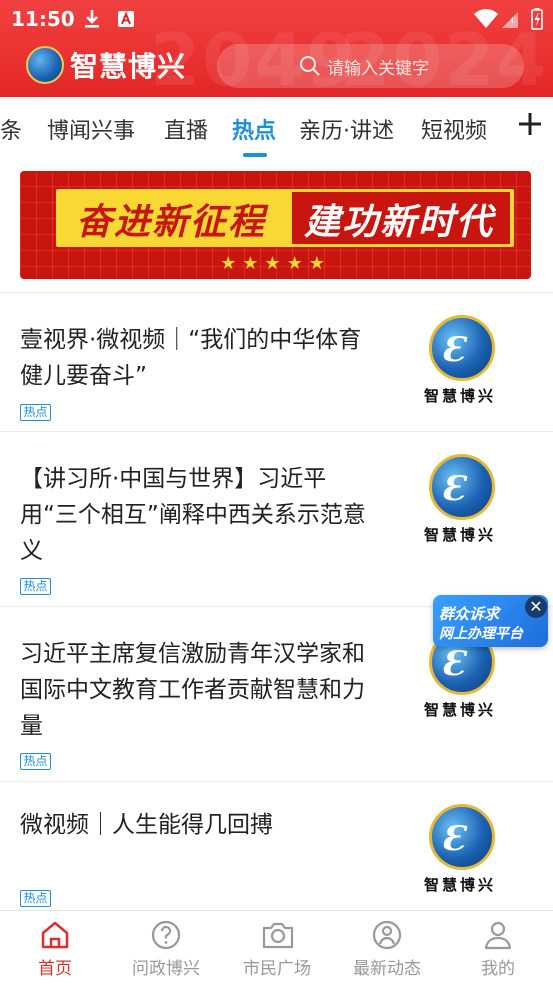 Image resolution: width=553 pixels, height=985 pixels. What do you see at coordinates (399, 222) in the screenshot?
I see `banner-slogan-right: 建功新时代` at bounding box center [399, 222].